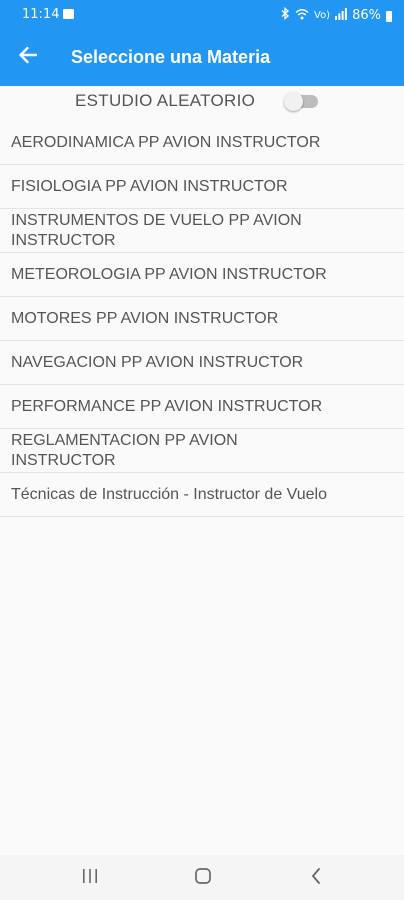  I want to click on bluetooth-icon, so click(285, 15).